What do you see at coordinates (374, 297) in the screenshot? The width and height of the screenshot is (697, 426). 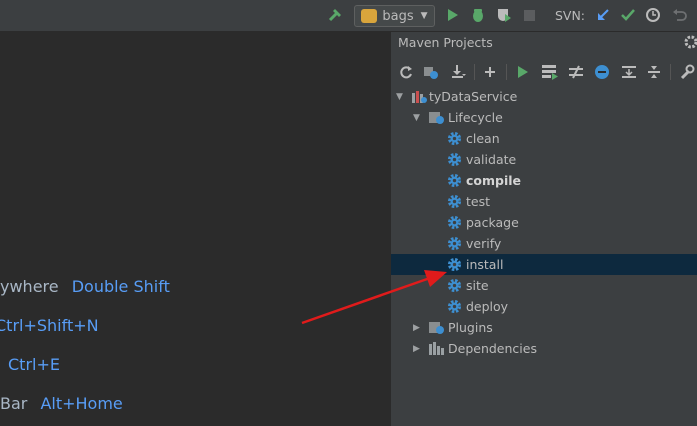 I see `annotation-arrow` at bounding box center [374, 297].